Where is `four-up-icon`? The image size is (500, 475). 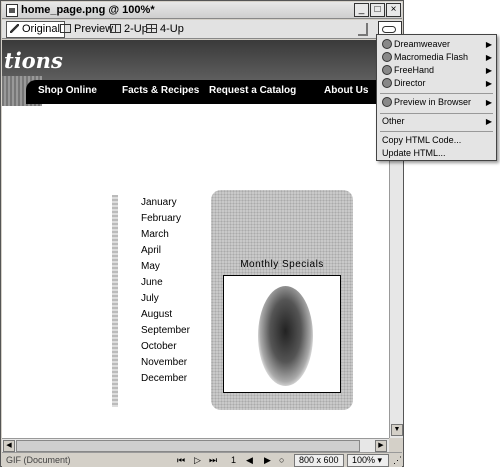
four-up-icon is located at coordinates (151, 28).